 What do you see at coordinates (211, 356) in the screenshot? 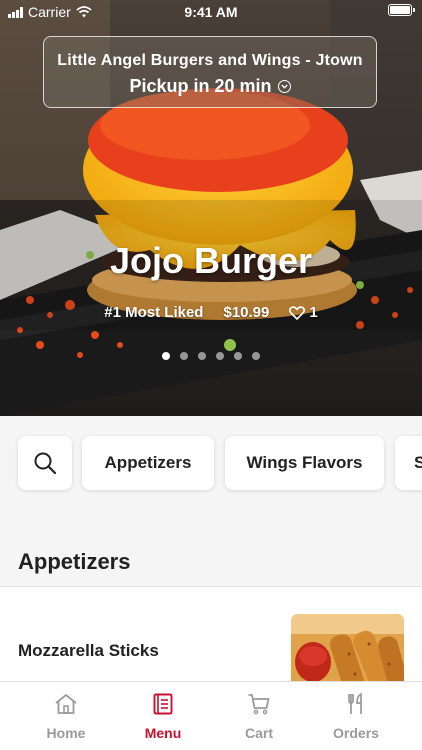
I see `carousel-dots` at bounding box center [211, 356].